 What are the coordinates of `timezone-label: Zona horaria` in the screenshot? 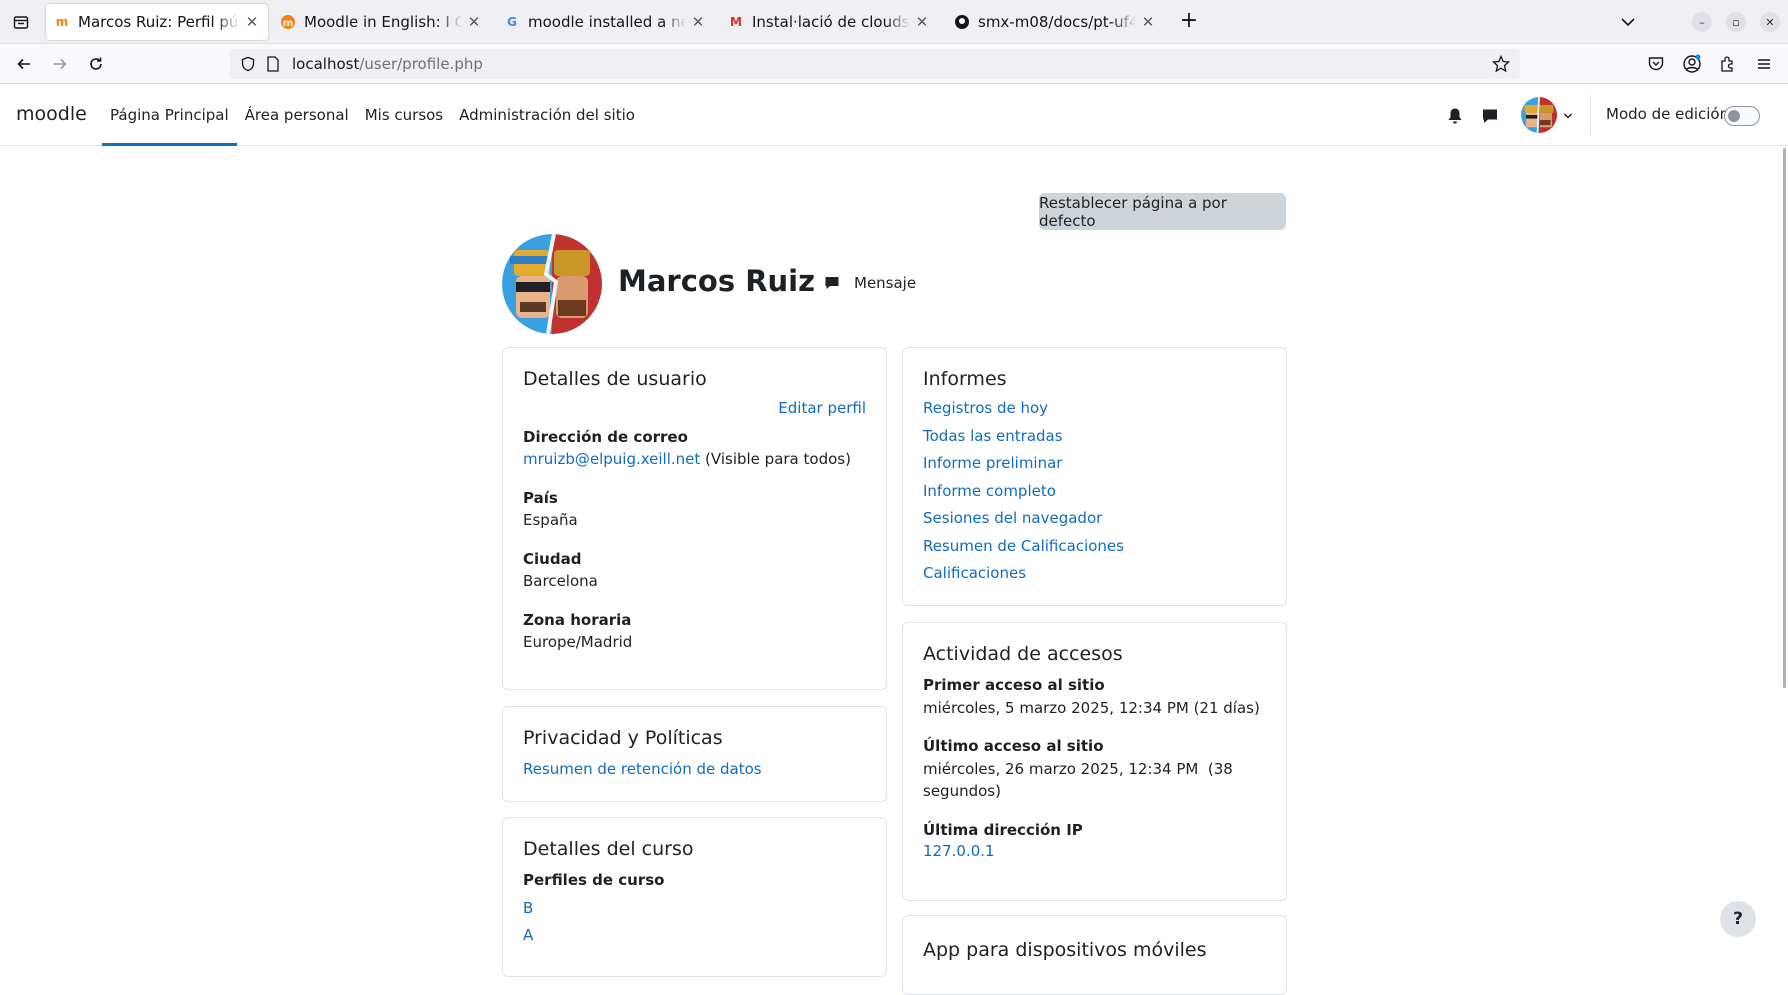 It's located at (577, 620).